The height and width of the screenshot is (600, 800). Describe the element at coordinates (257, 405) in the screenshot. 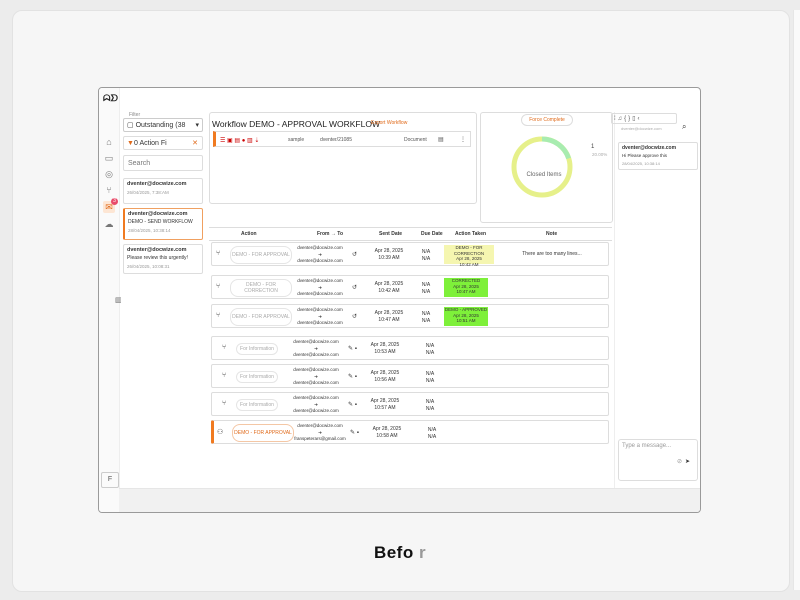

I see `action-pill: For Information` at that location.